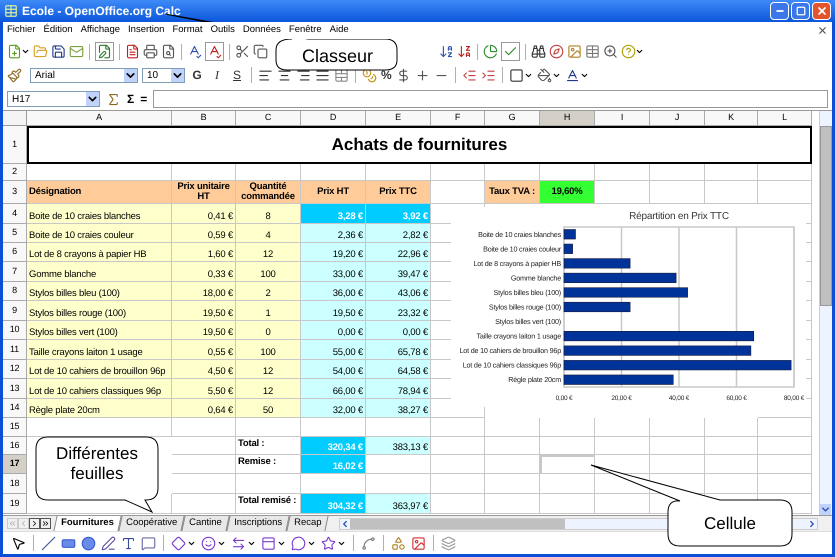 This screenshot has width=835, height=557. What do you see at coordinates (347, 372) in the screenshot?
I see `cell-text: 54,00 €` at bounding box center [347, 372].